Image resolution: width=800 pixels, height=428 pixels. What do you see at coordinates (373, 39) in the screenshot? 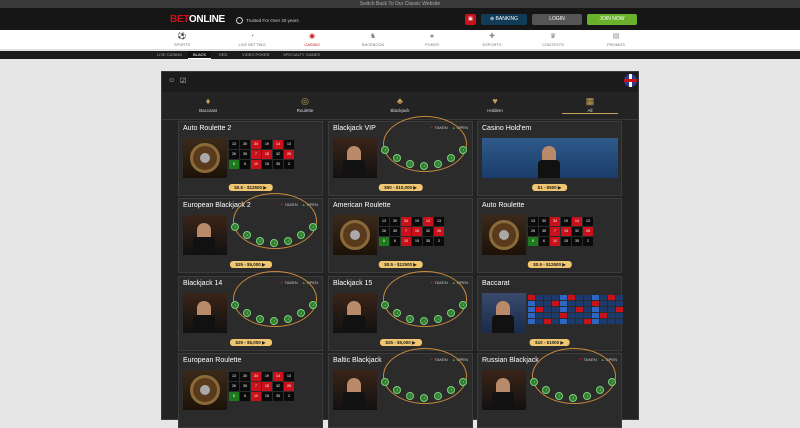
I see `nav-item-racebook: ♞ RACEBOOK` at bounding box center [373, 39].